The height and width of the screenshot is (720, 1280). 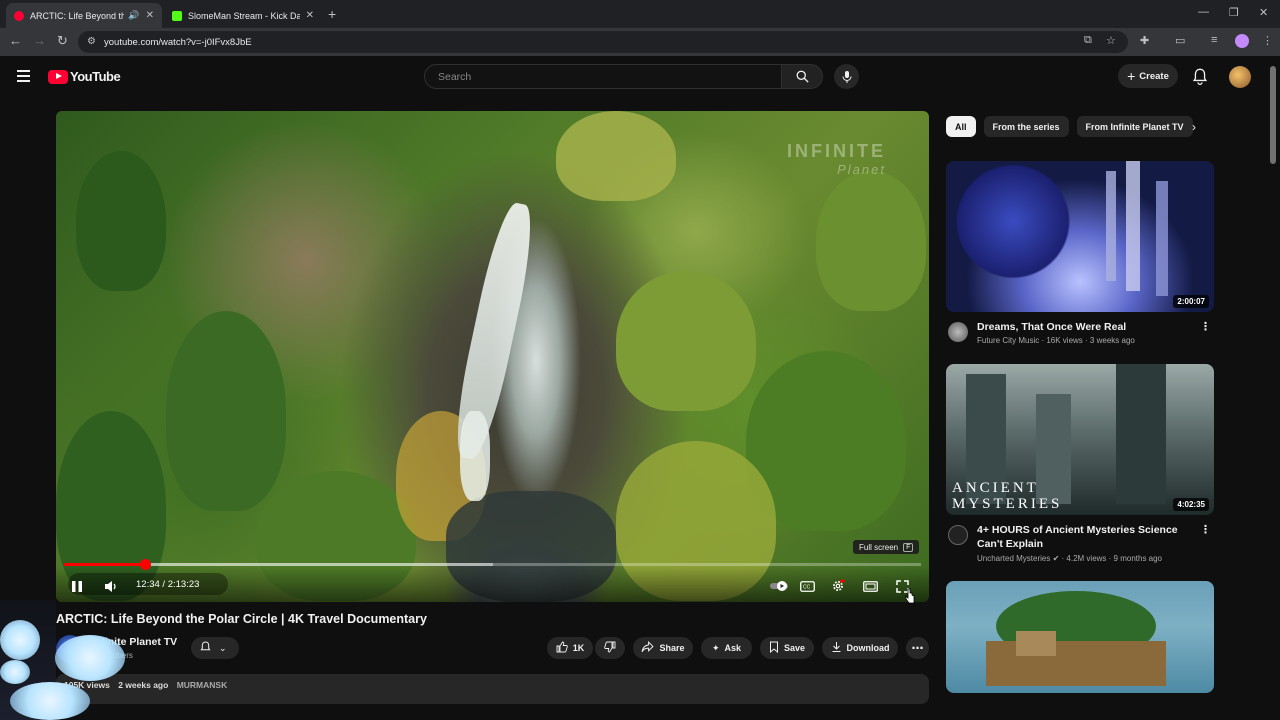 What do you see at coordinates (1200, 79) in the screenshot?
I see `notifications-bell-icon` at bounding box center [1200, 79].